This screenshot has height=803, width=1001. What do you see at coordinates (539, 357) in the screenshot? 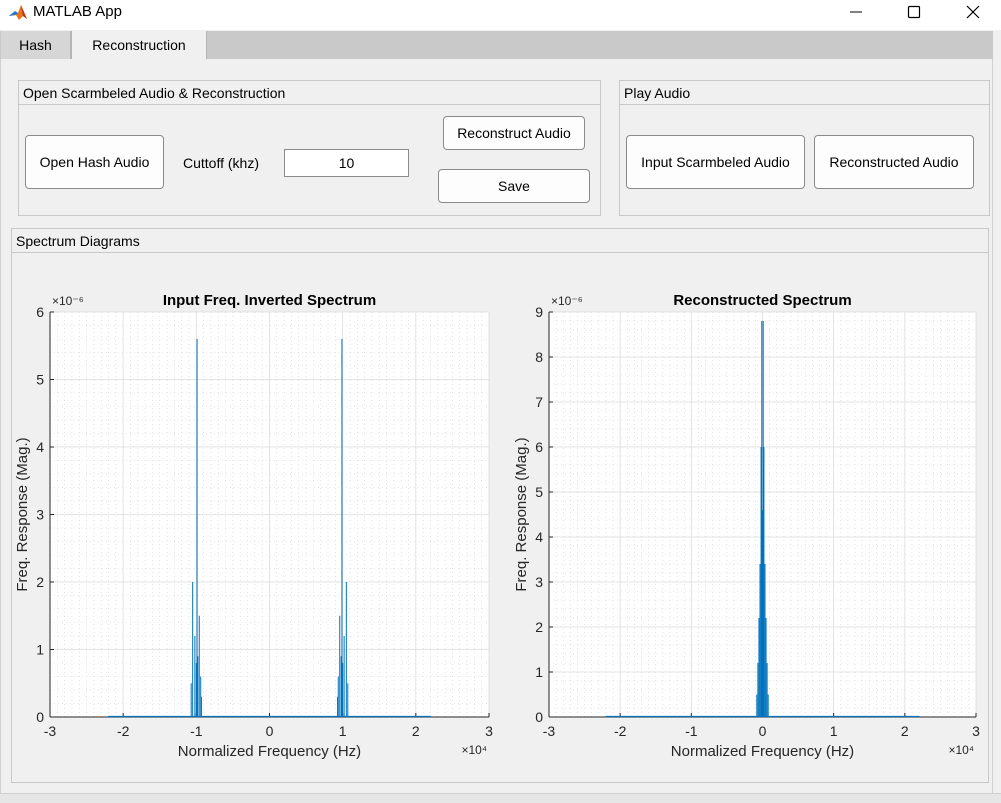
I see `y-tick-label: 8` at bounding box center [539, 357].